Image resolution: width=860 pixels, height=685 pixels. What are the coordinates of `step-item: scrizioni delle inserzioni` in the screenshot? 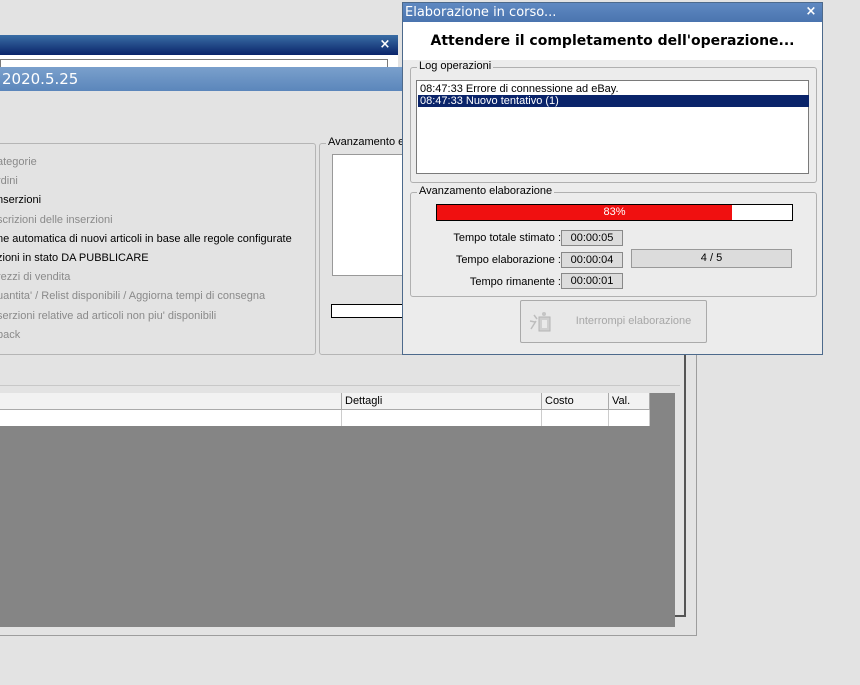 It's located at (56, 220).